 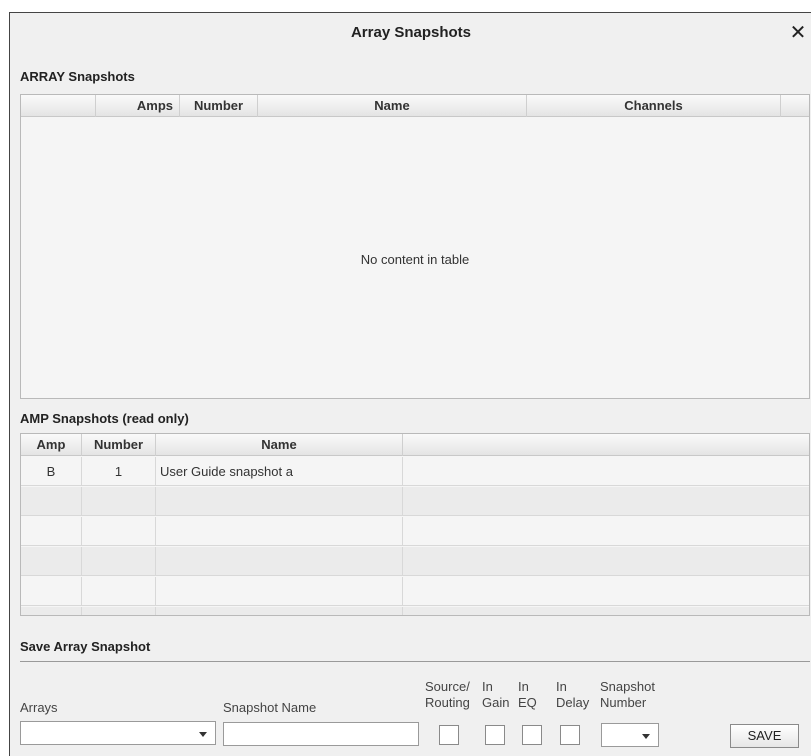 I want to click on array-col-number: Number, so click(x=219, y=106).